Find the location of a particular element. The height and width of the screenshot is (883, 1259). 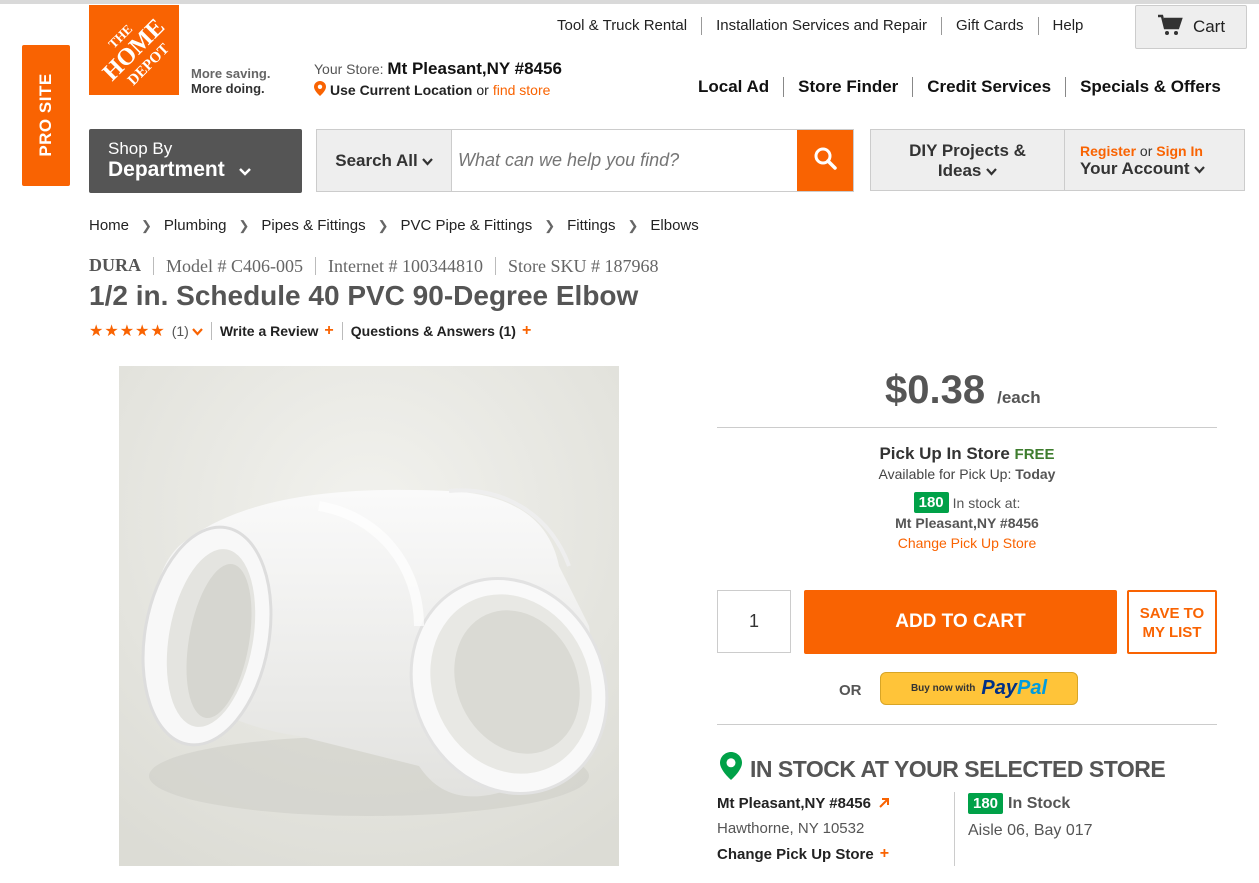

shop-by-department-button: Shop By Department is located at coordinates (195, 161).